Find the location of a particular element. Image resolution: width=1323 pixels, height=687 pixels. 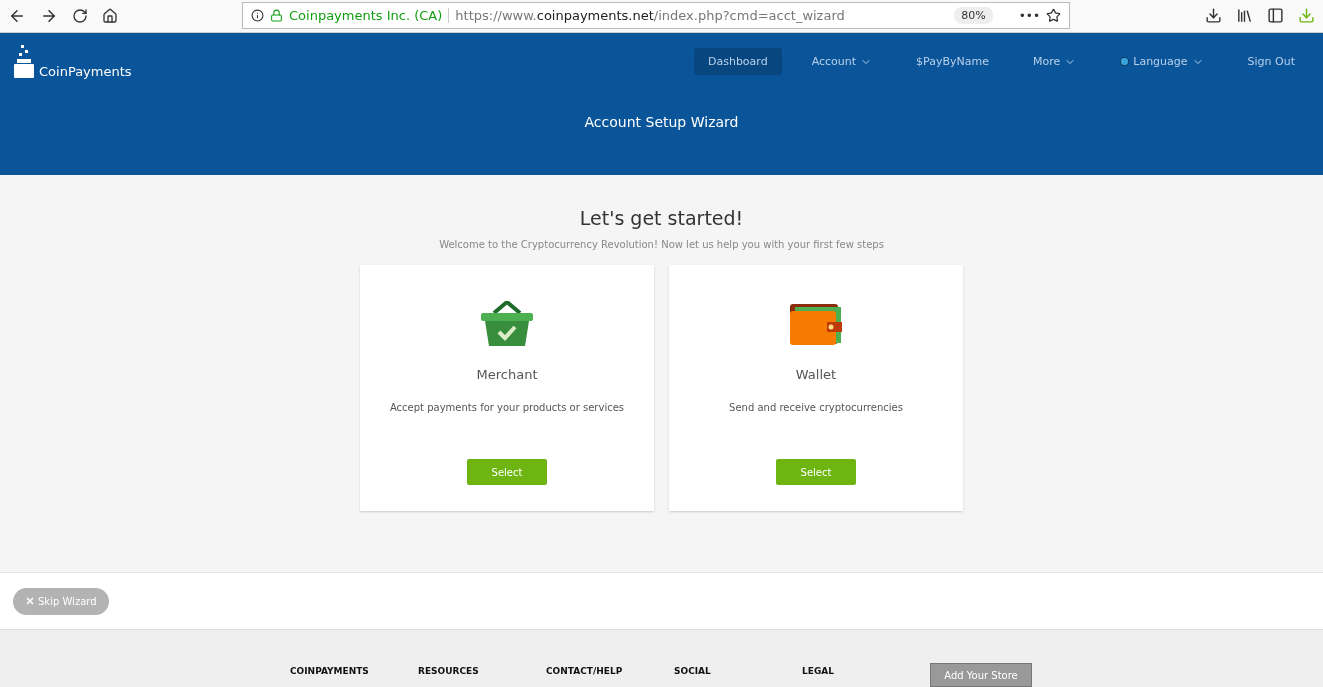

heading: Let's get started! is located at coordinates (661, 218).